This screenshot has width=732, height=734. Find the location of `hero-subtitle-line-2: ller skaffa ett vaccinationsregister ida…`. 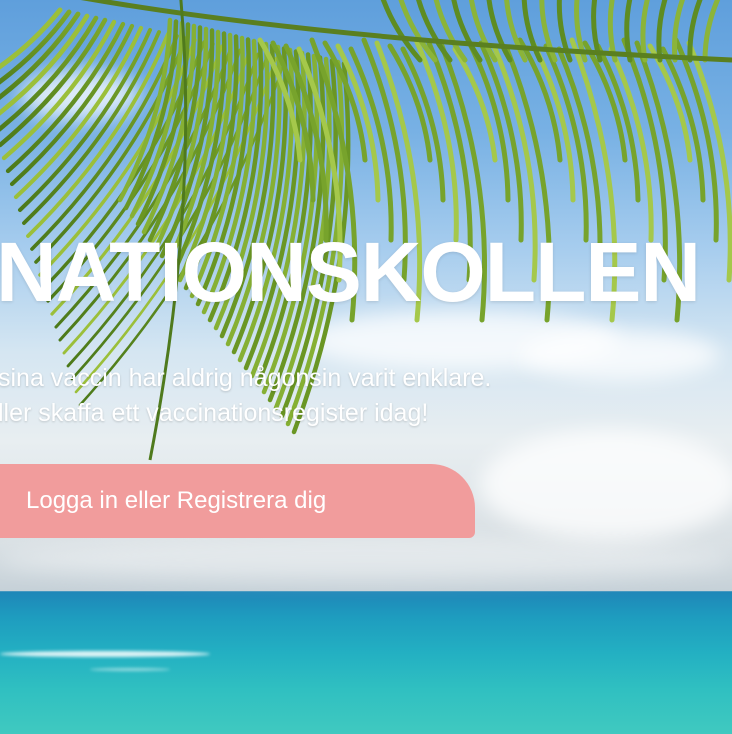

hero-subtitle-line-2: ller skaffa ett vaccinationsregister ida… is located at coordinates (214, 413).